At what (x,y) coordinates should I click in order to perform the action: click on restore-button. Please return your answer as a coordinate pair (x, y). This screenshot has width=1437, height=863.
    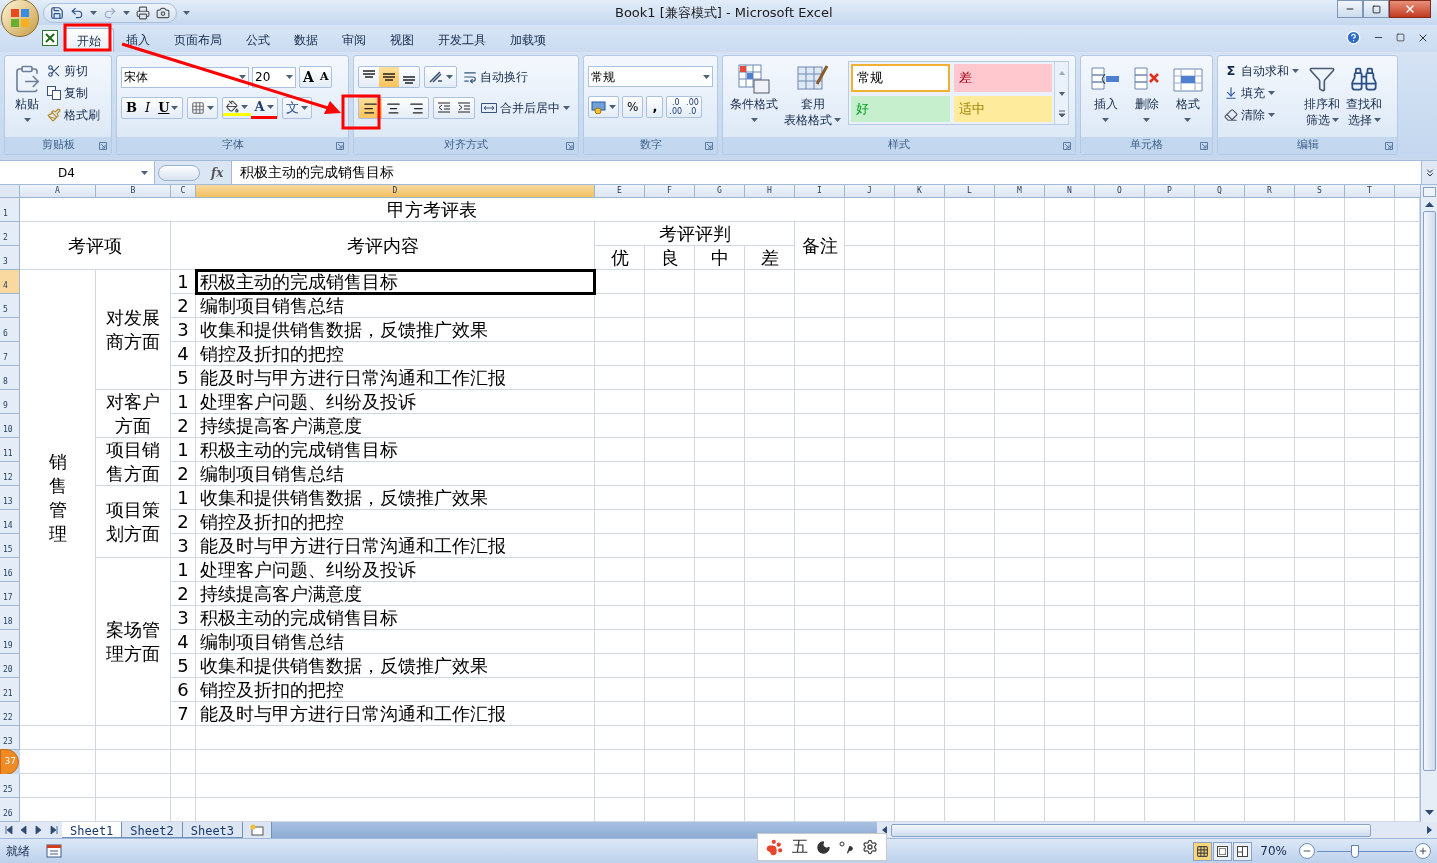
    Looking at the image, I should click on (1376, 9).